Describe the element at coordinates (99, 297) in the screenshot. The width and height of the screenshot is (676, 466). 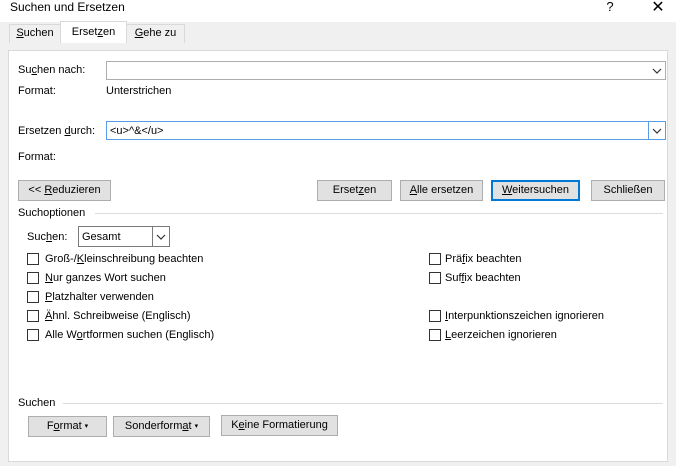
I see `checkbox-wildcards-label: Platzhalter verwenden` at that location.